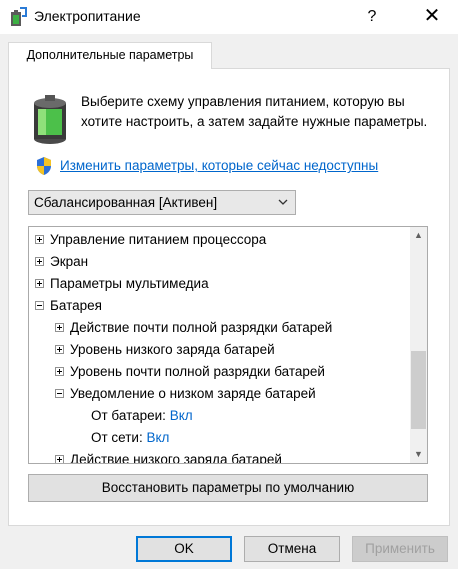 This screenshot has height=569, width=458. What do you see at coordinates (44, 166) in the screenshot?
I see `uac-shield-icon` at bounding box center [44, 166].